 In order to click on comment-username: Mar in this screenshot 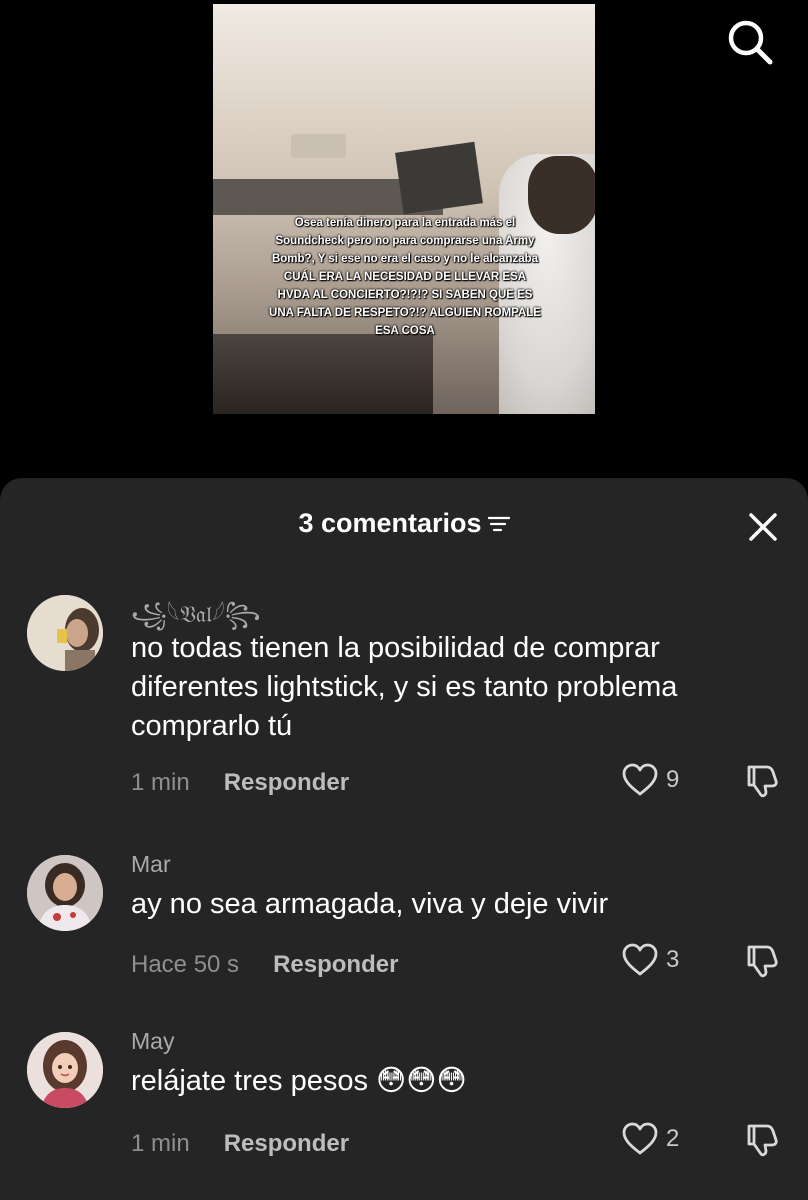, I will do `click(151, 864)`.